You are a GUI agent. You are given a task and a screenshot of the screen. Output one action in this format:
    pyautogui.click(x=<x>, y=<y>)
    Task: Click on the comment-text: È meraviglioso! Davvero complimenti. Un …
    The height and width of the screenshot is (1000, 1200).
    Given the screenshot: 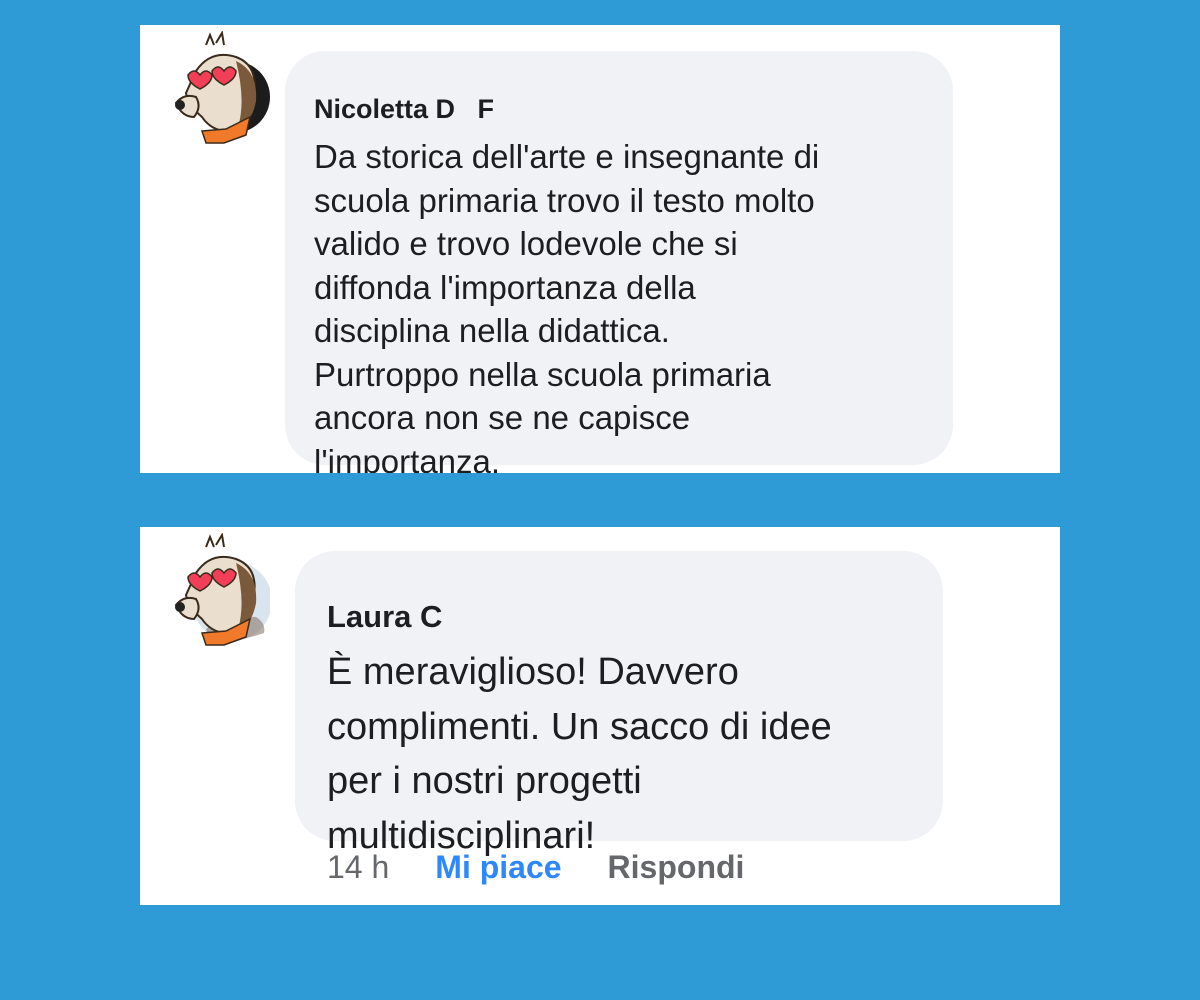 What is the action you would take?
    pyautogui.click(x=579, y=754)
    